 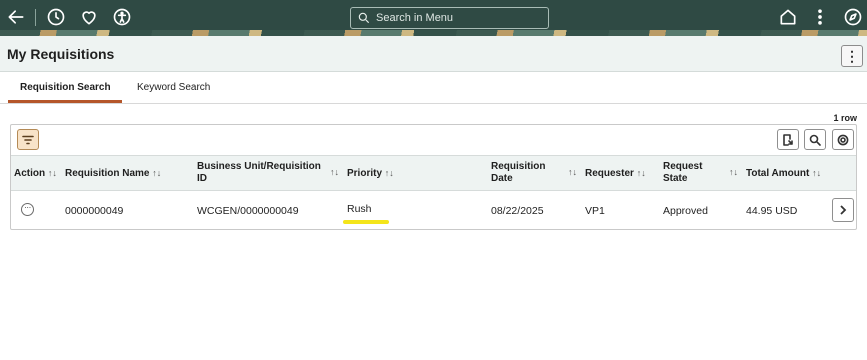 What do you see at coordinates (685, 211) in the screenshot?
I see `cell-request-state: Approved` at bounding box center [685, 211].